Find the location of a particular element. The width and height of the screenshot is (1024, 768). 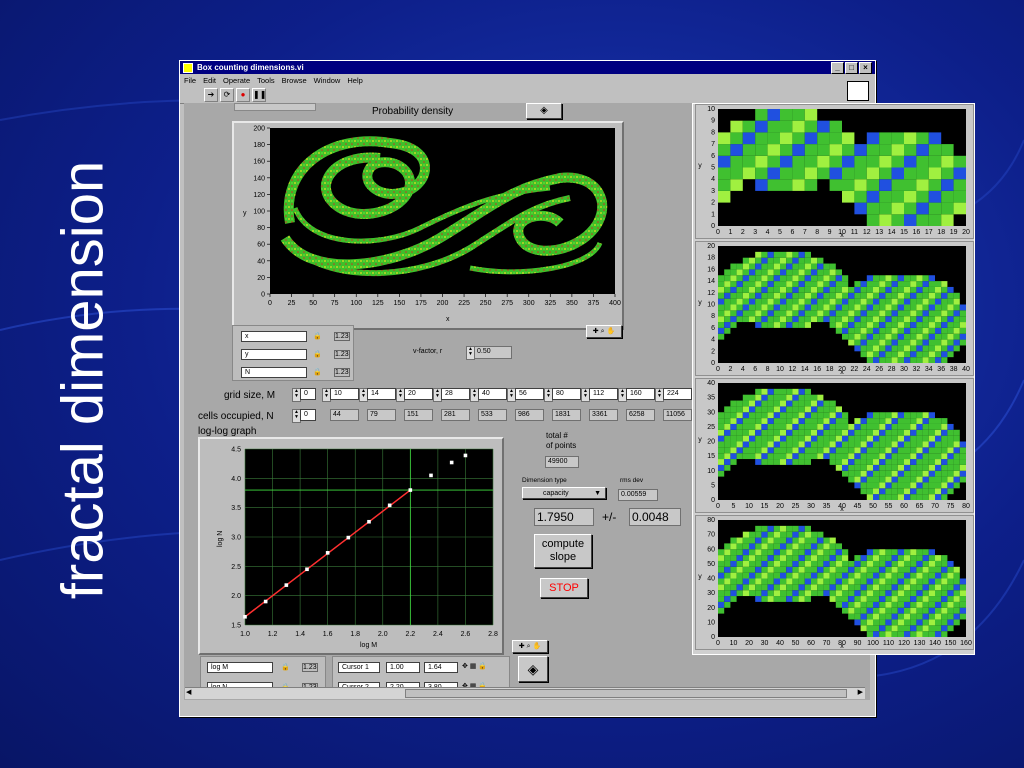

cells-occupied-value: 44 is located at coordinates (344, 415).